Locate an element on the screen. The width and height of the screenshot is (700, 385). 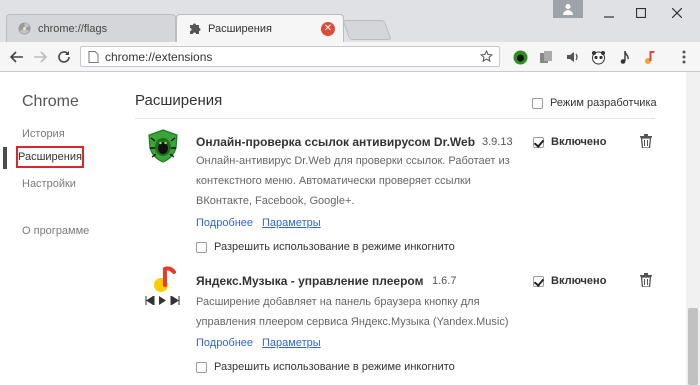
menu-button is located at coordinates (684, 57).